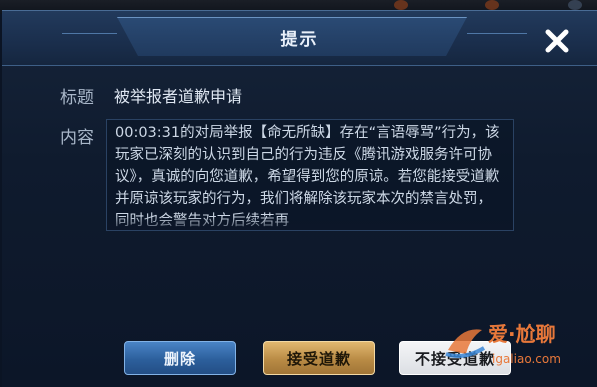 The height and width of the screenshot is (387, 597). I want to click on accept-apology-button: 接受道歉, so click(319, 358).